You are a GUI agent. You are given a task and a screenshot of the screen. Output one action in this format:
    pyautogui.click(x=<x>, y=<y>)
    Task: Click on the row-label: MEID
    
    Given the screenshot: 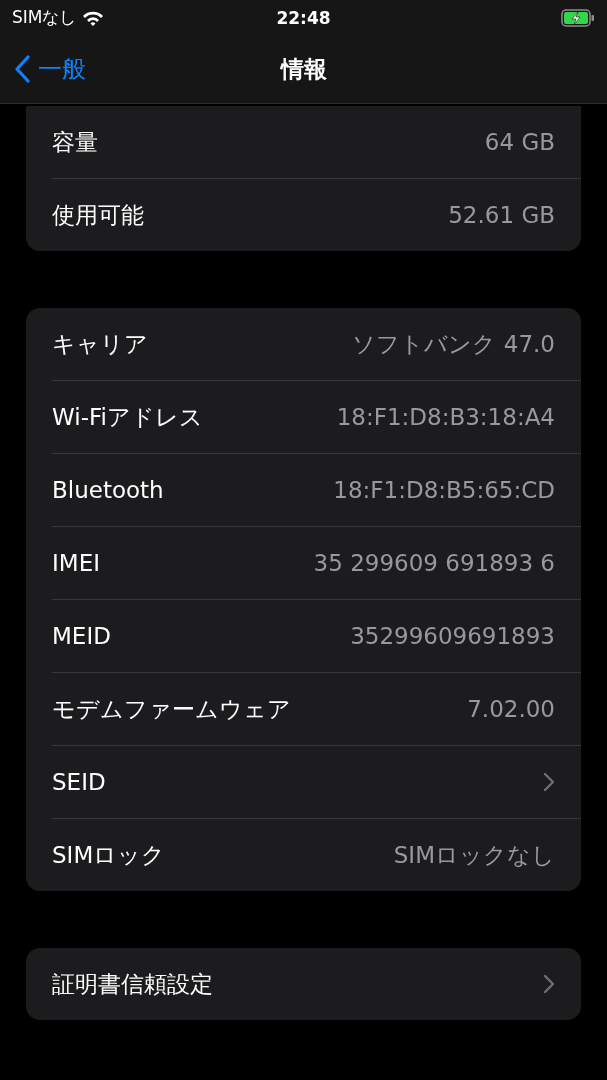 What is the action you would take?
    pyautogui.click(x=81, y=636)
    